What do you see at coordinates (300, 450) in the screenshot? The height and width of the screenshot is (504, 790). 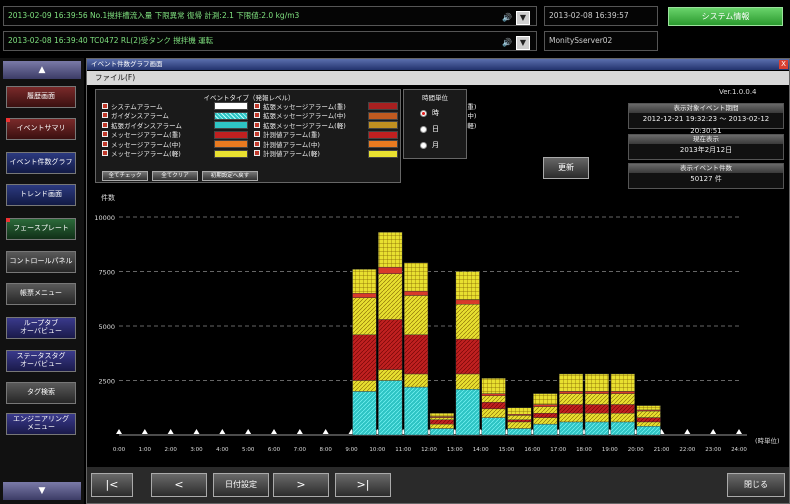 I see `x-tick-label: 7:00` at bounding box center [300, 450].